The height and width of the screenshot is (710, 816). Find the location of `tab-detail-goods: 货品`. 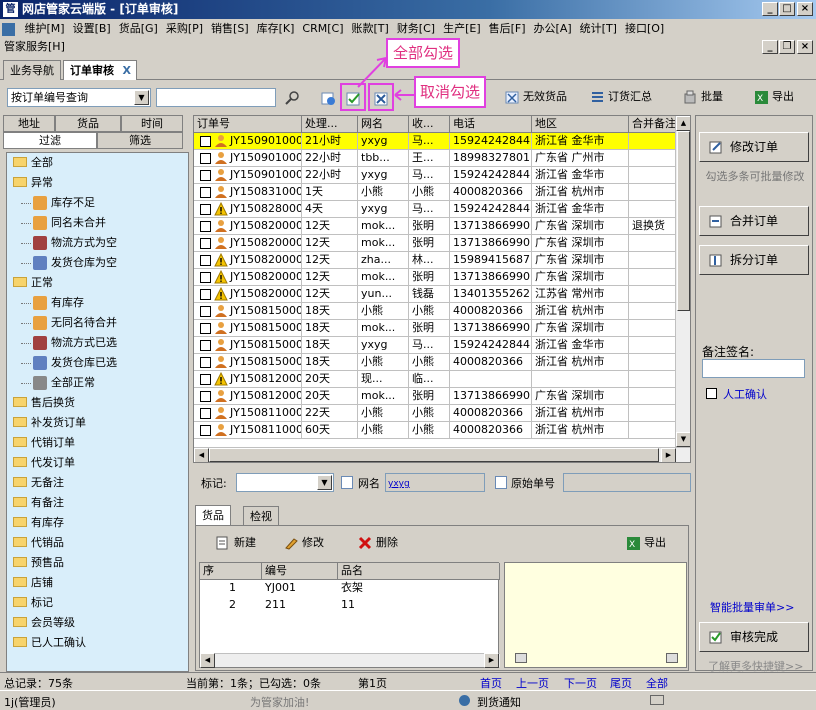

tab-detail-goods: 货品 is located at coordinates (213, 515).